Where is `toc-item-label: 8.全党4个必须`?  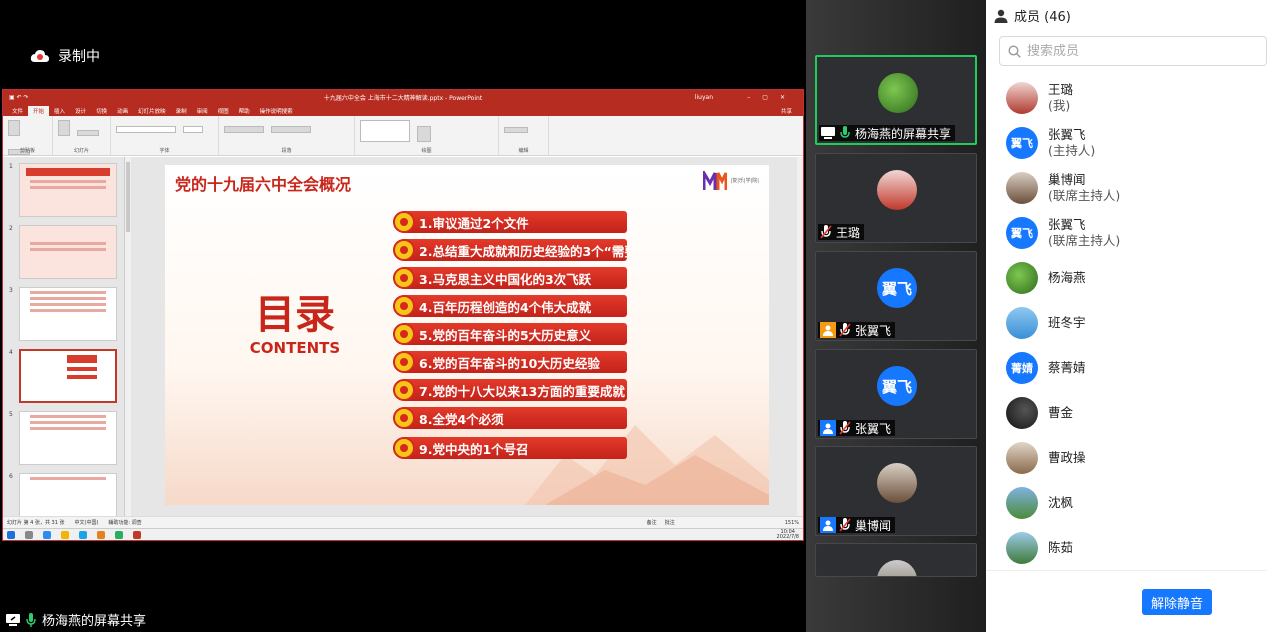 toc-item-label: 8.全党4个必须 is located at coordinates (461, 419).